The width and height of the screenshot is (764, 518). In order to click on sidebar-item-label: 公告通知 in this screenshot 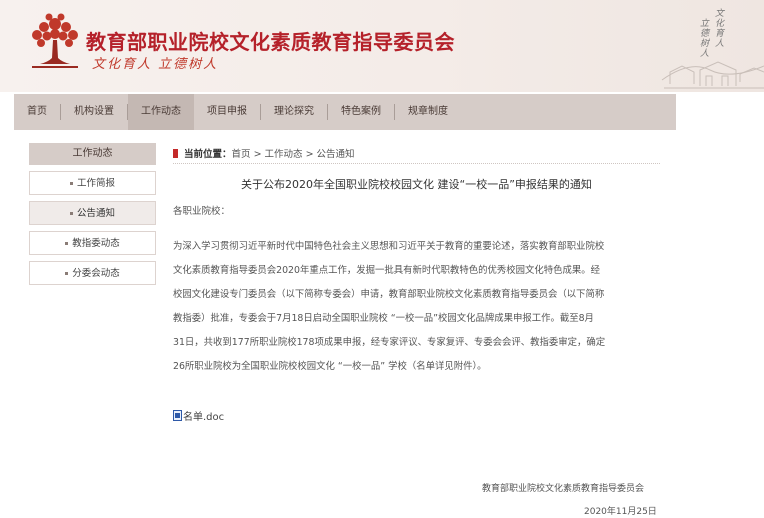, I will do `click(95, 213)`.